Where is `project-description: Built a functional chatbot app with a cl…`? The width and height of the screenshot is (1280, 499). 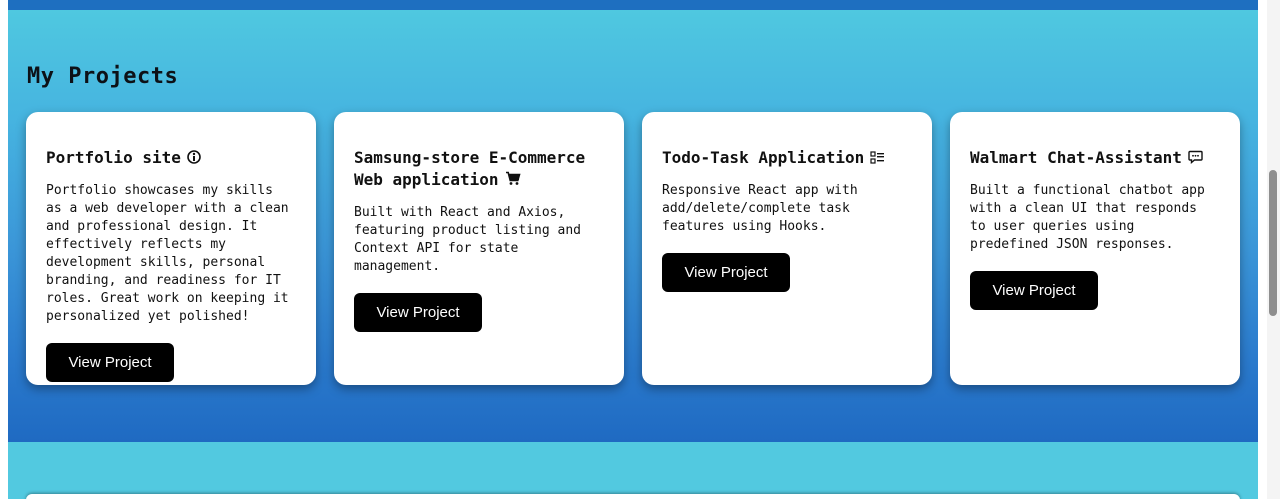
project-description: Built a functional chatbot app with a cl… is located at coordinates (1087, 217).